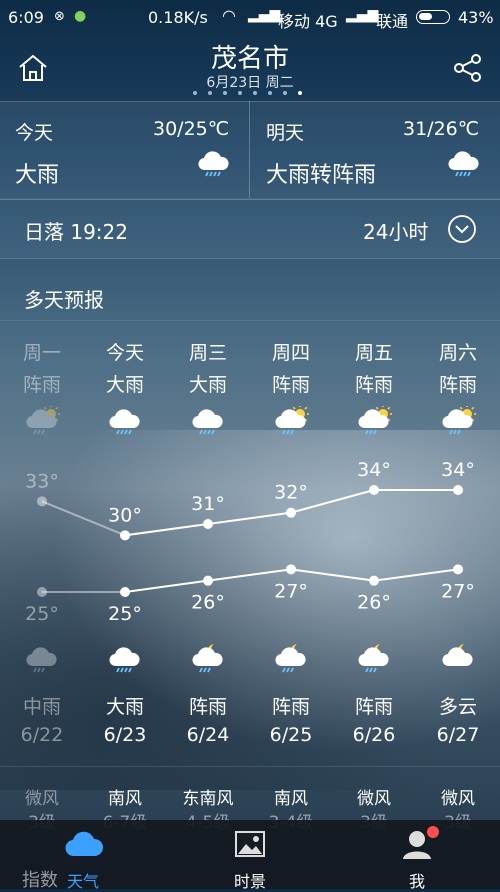  What do you see at coordinates (41, 353) in the screenshot?
I see `day-name: 周一` at bounding box center [41, 353].